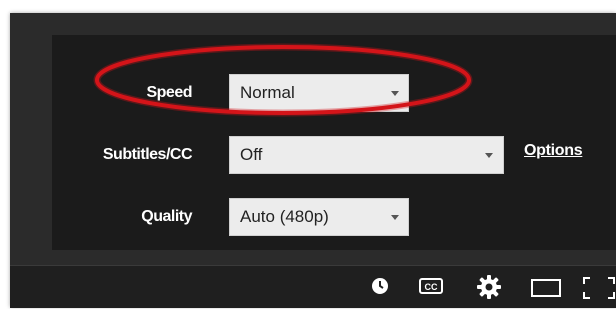 This screenshot has width=616, height=309. Describe the element at coordinates (380, 286) in the screenshot. I see `watch-later-icon` at that location.